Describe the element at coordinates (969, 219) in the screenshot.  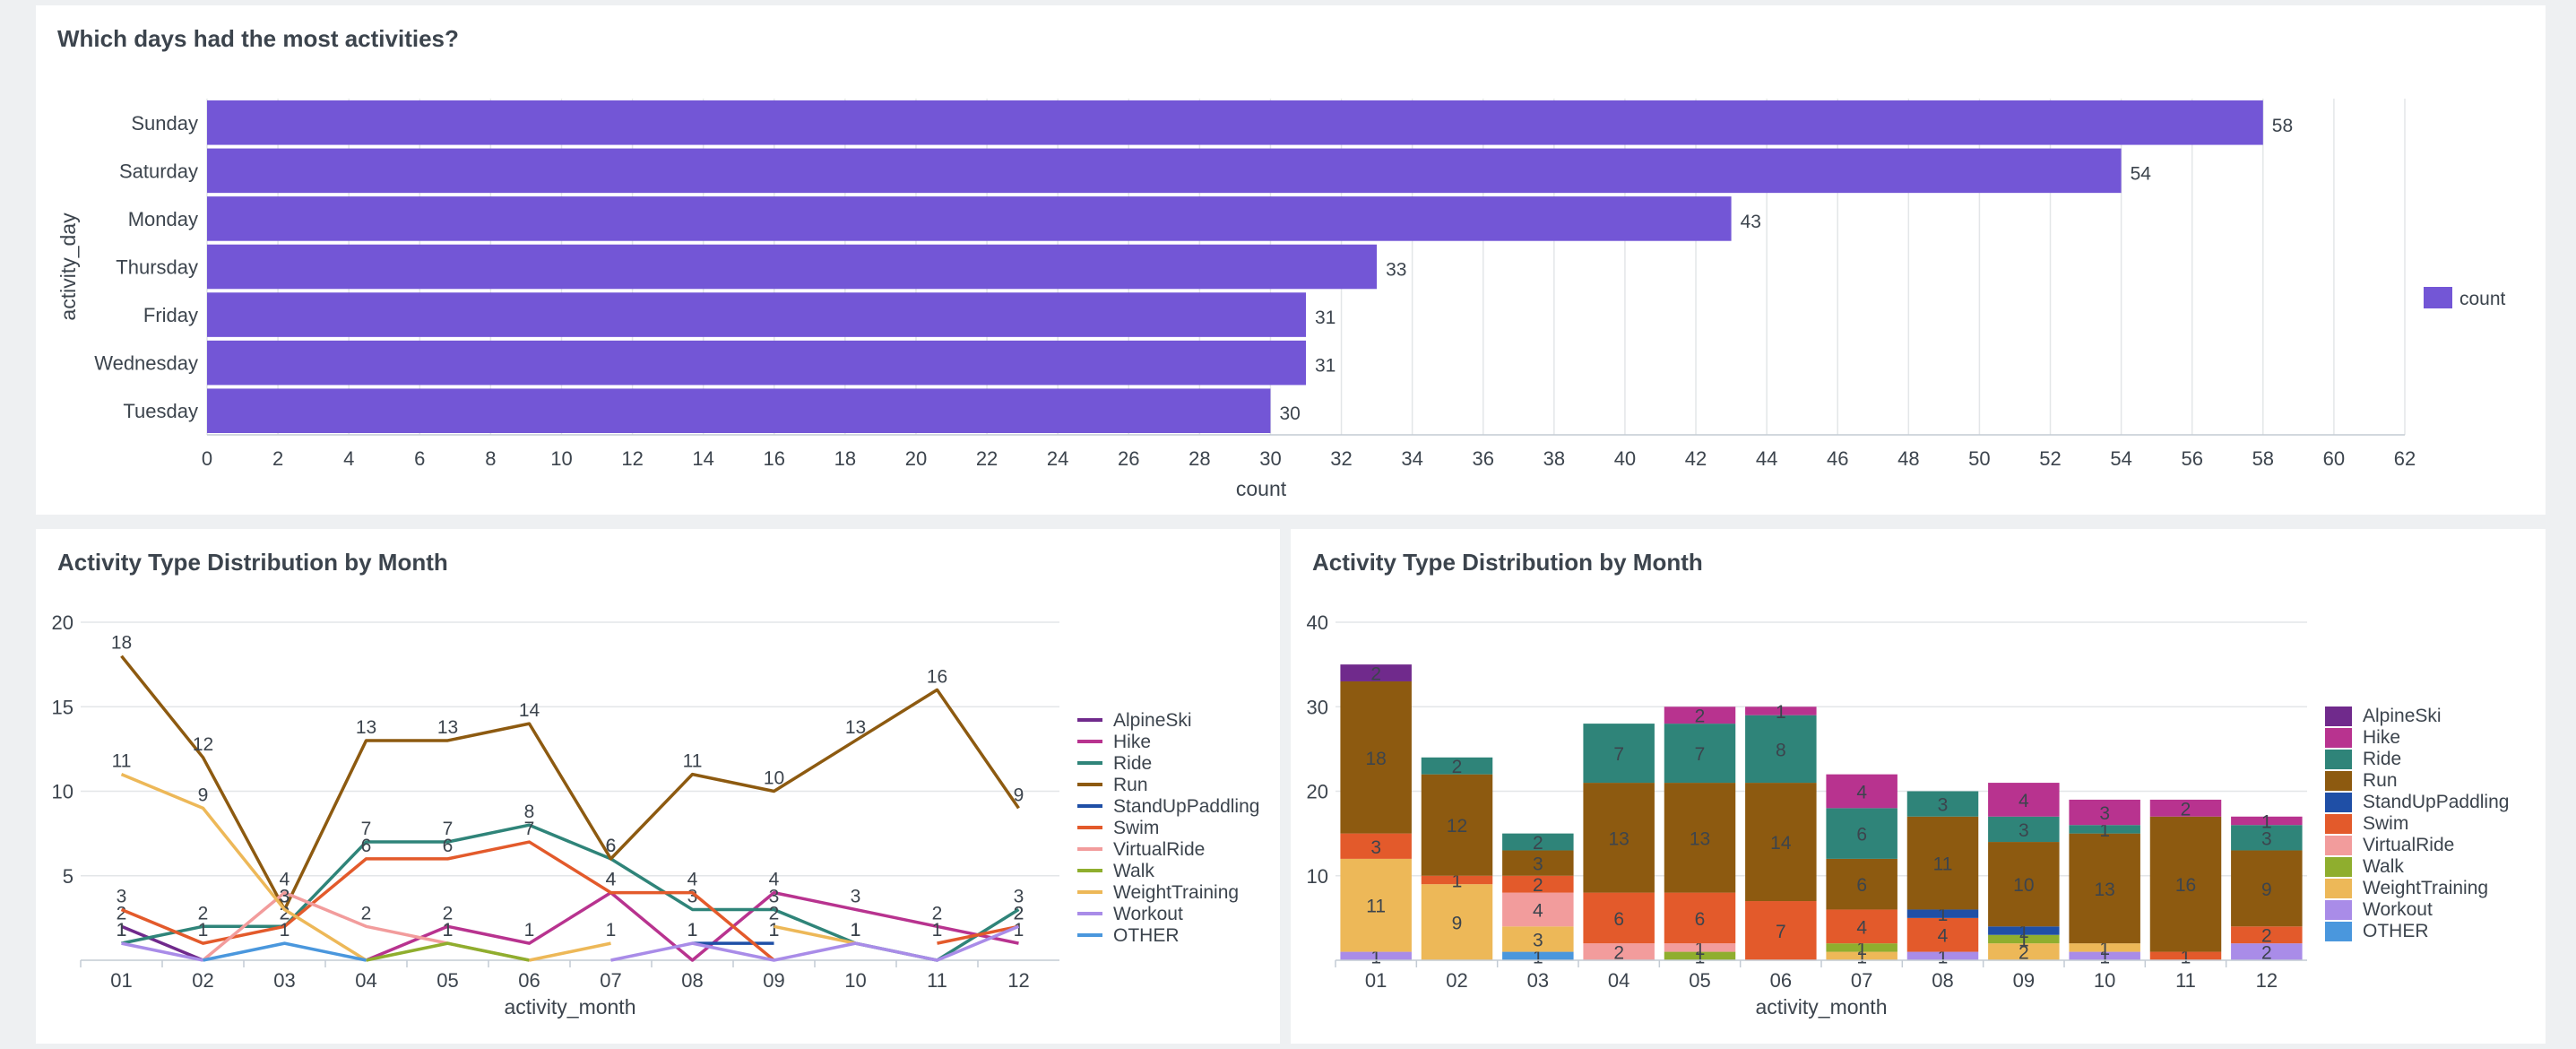
I see `bar-monday` at that location.